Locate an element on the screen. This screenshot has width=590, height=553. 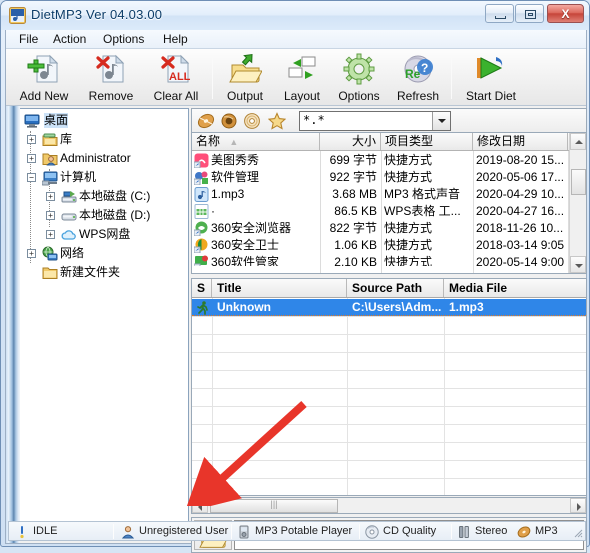
status-quality: CD Quality is located at coordinates (407, 531).